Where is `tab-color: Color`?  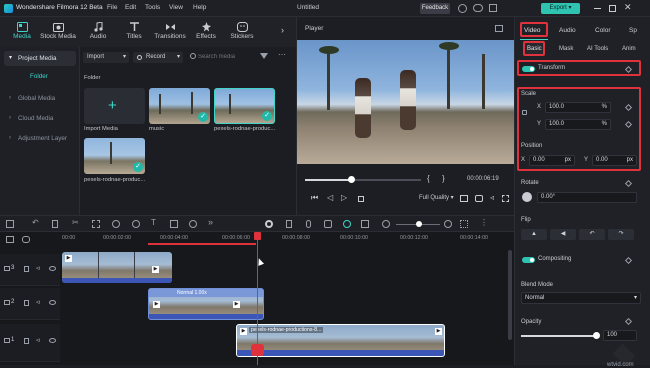
tab-color: Color is located at coordinates (603, 30).